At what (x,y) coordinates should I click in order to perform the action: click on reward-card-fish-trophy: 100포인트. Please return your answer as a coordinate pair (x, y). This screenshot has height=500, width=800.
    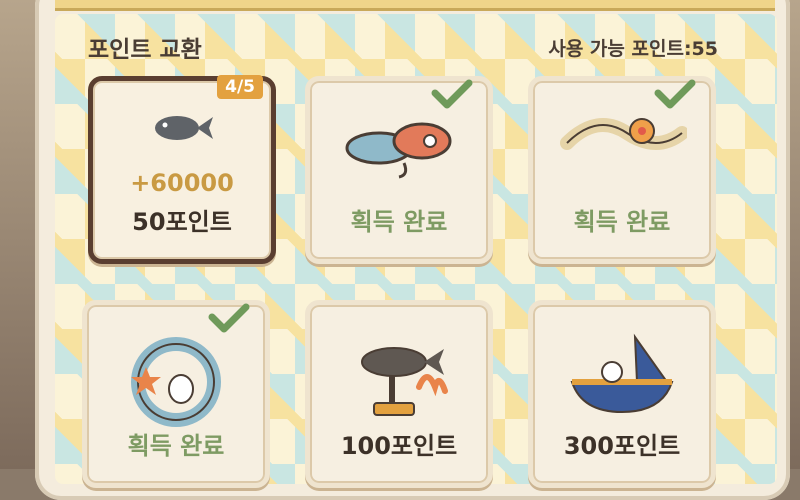
    Looking at the image, I should click on (399, 394).